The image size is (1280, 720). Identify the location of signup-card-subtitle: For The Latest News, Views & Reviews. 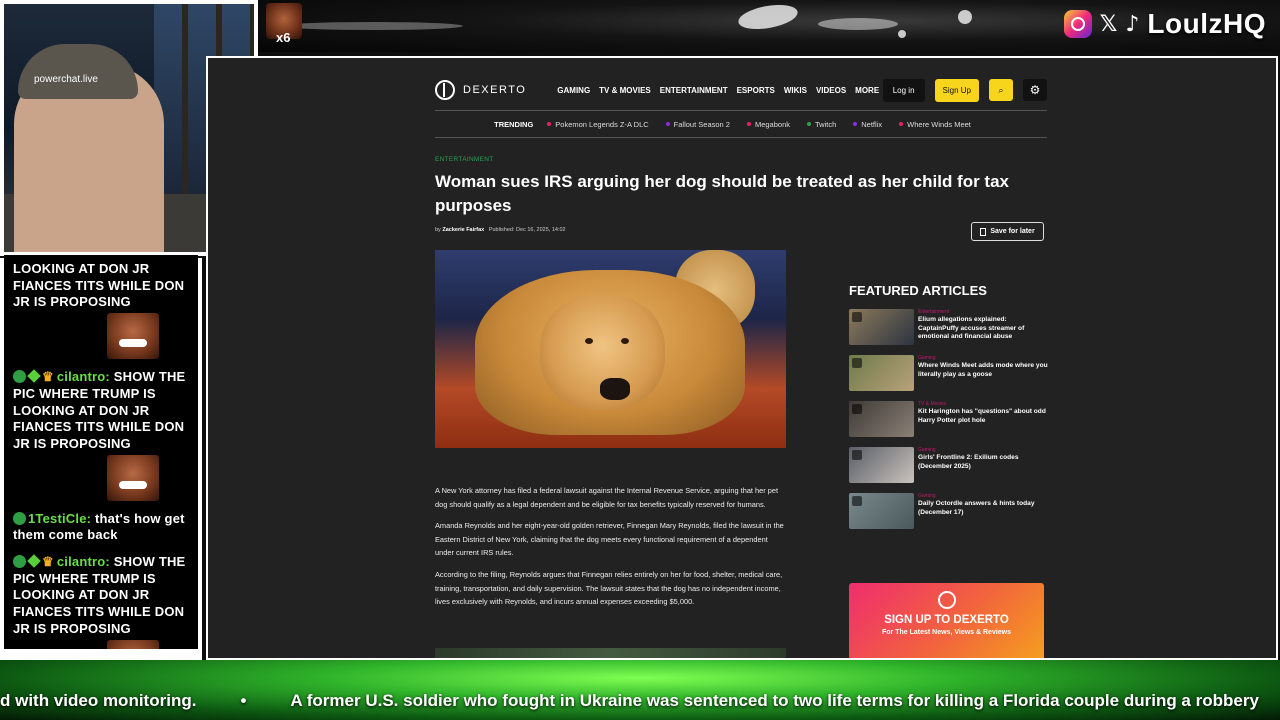
(946, 632).